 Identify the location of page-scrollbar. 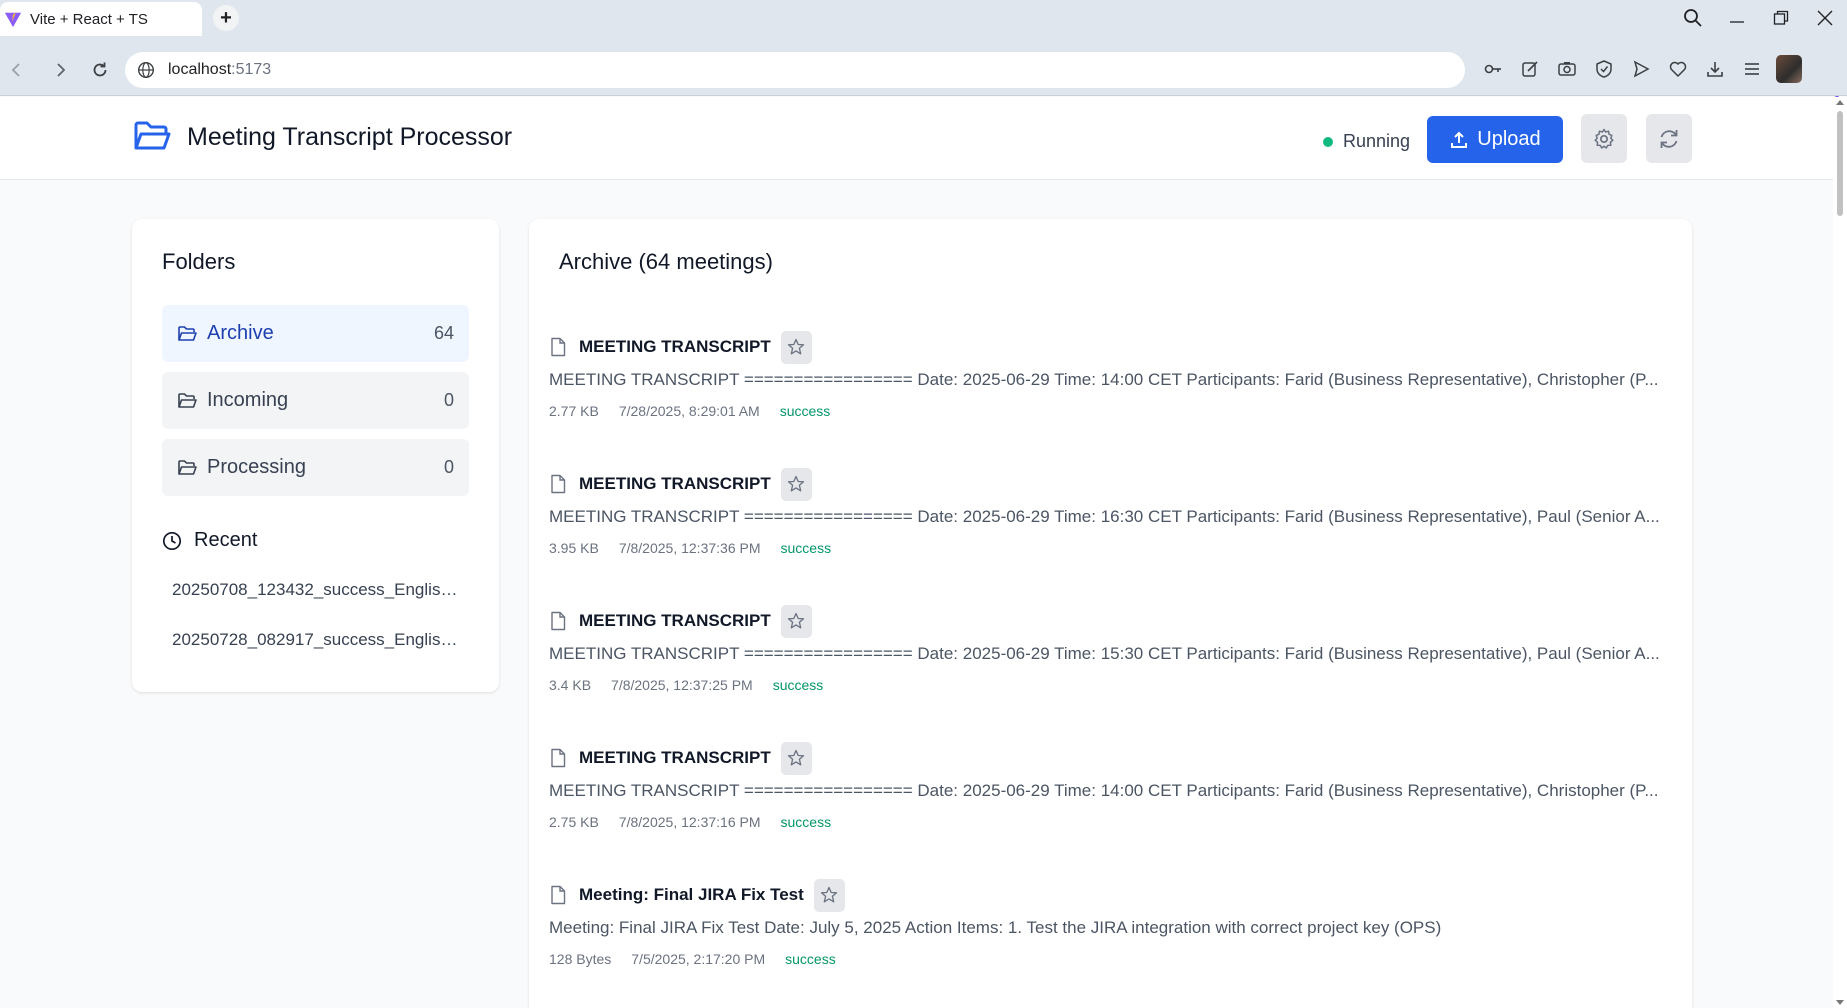
(1840, 552).